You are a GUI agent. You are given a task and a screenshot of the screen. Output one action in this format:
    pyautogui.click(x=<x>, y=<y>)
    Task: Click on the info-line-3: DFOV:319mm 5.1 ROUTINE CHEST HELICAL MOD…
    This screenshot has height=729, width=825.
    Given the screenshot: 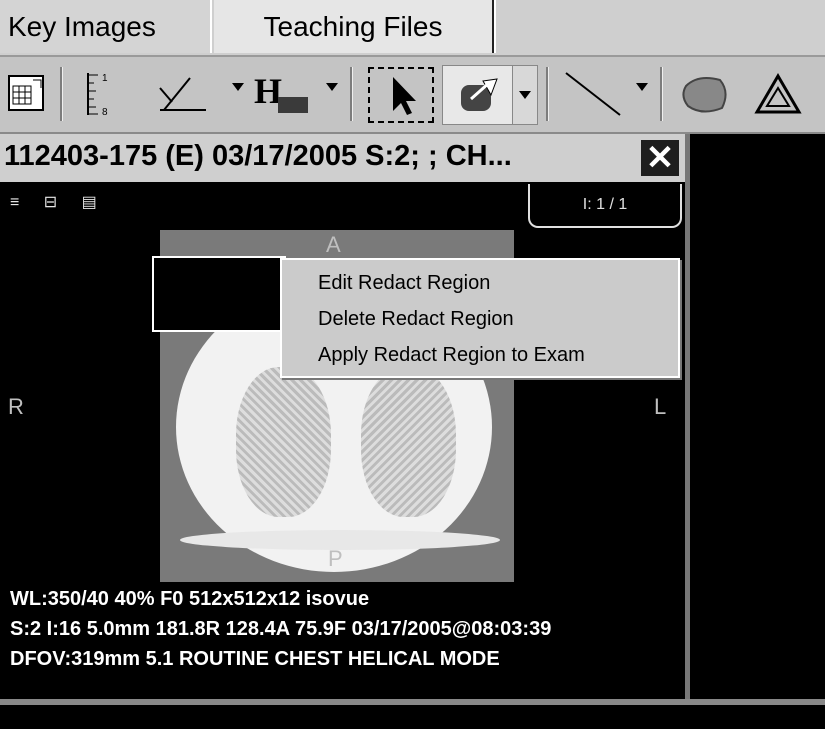 What is the action you would take?
    pyautogui.click(x=255, y=659)
    